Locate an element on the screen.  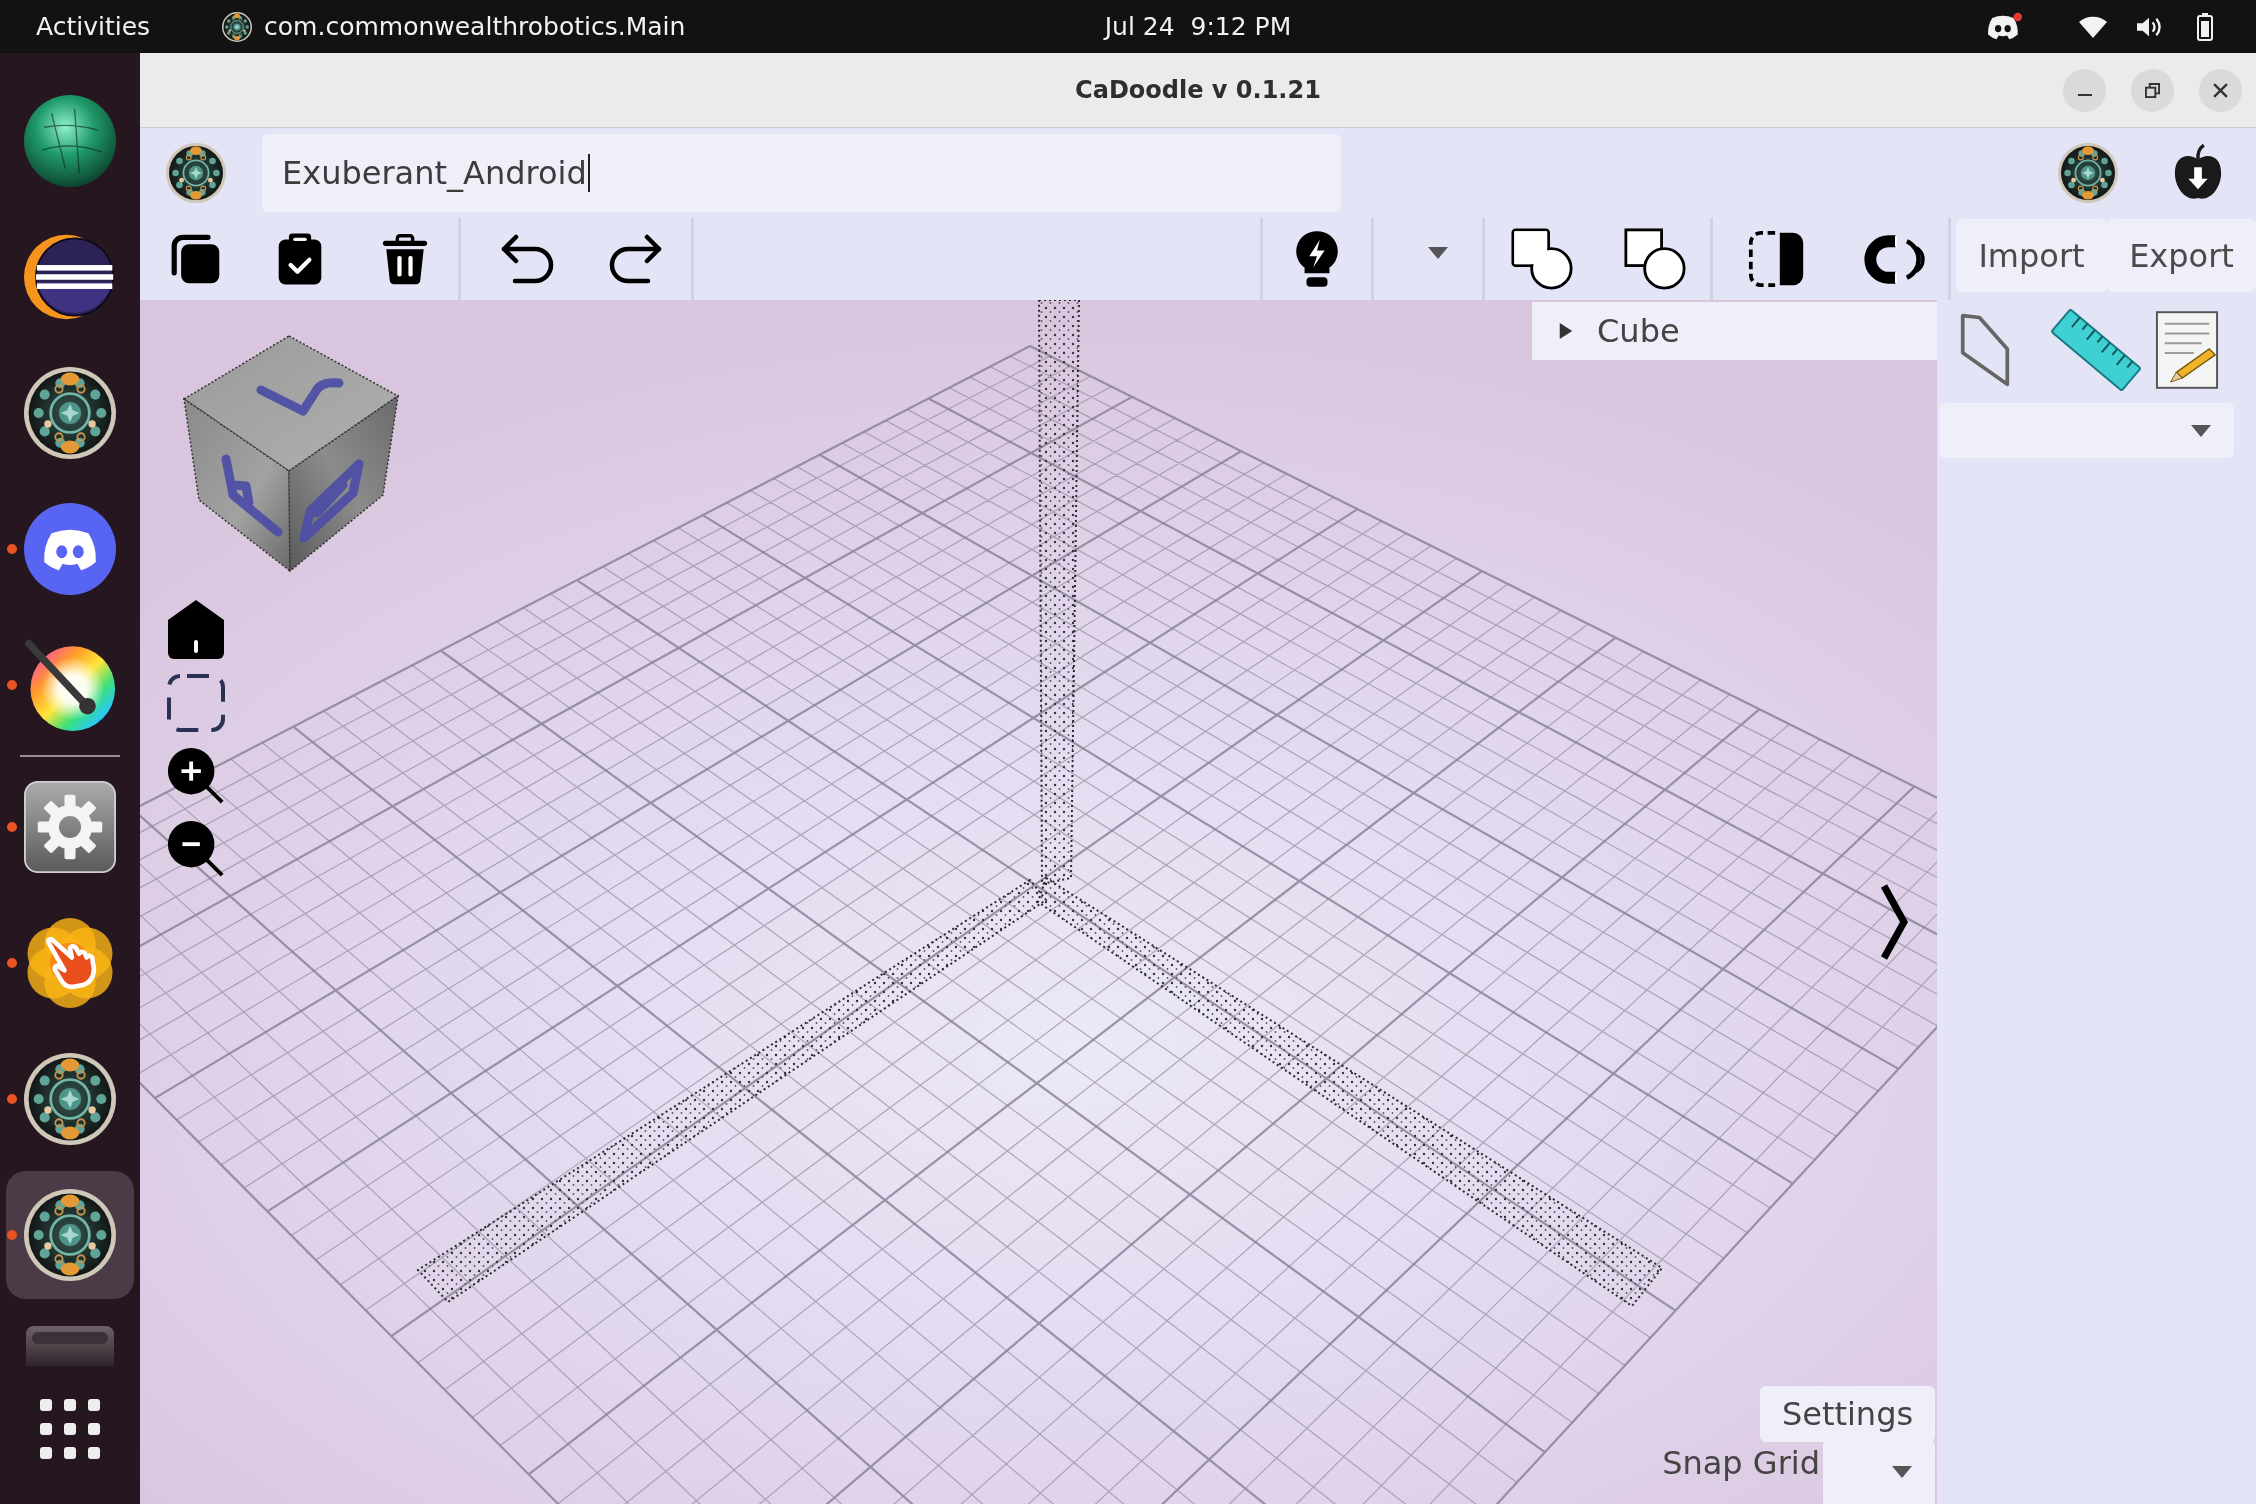
clipboard-check-icon is located at coordinates (299, 259).